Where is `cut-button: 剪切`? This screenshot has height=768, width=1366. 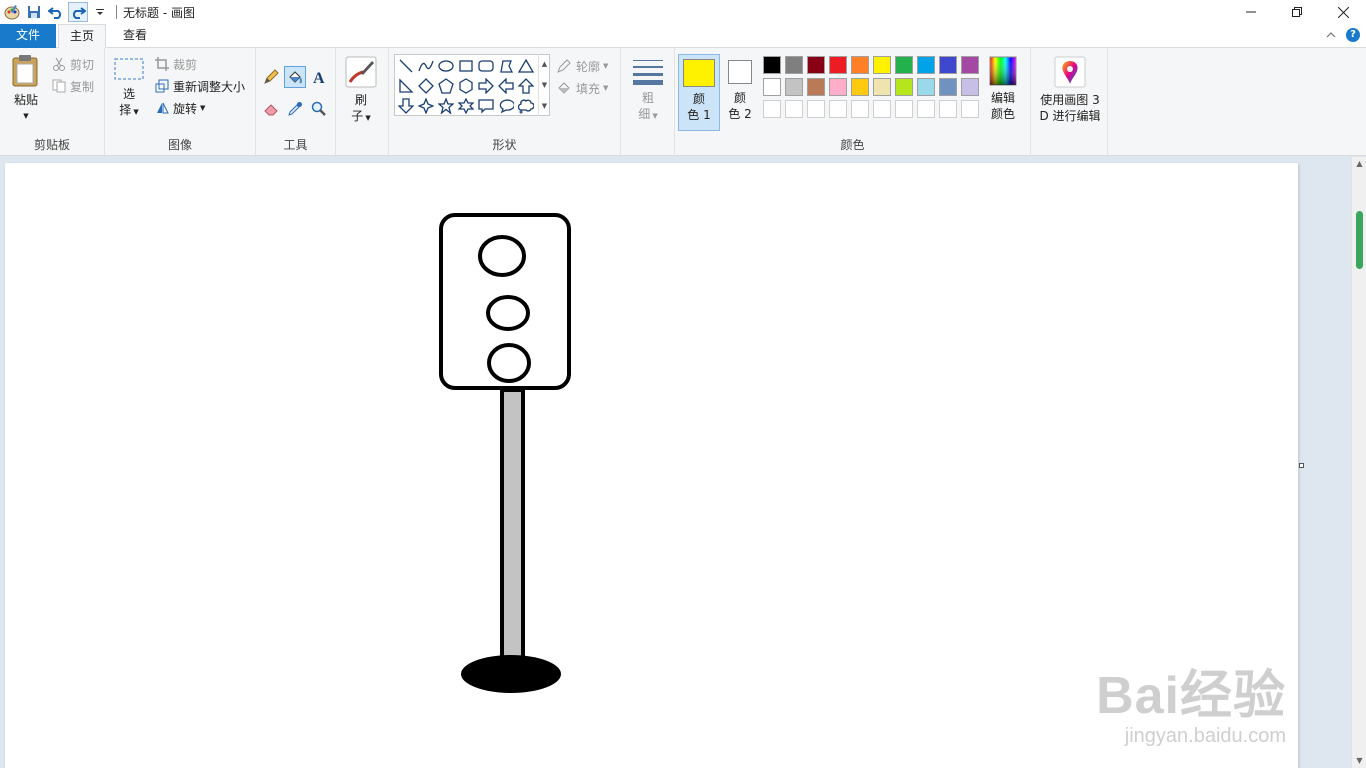 cut-button: 剪切 is located at coordinates (73, 64).